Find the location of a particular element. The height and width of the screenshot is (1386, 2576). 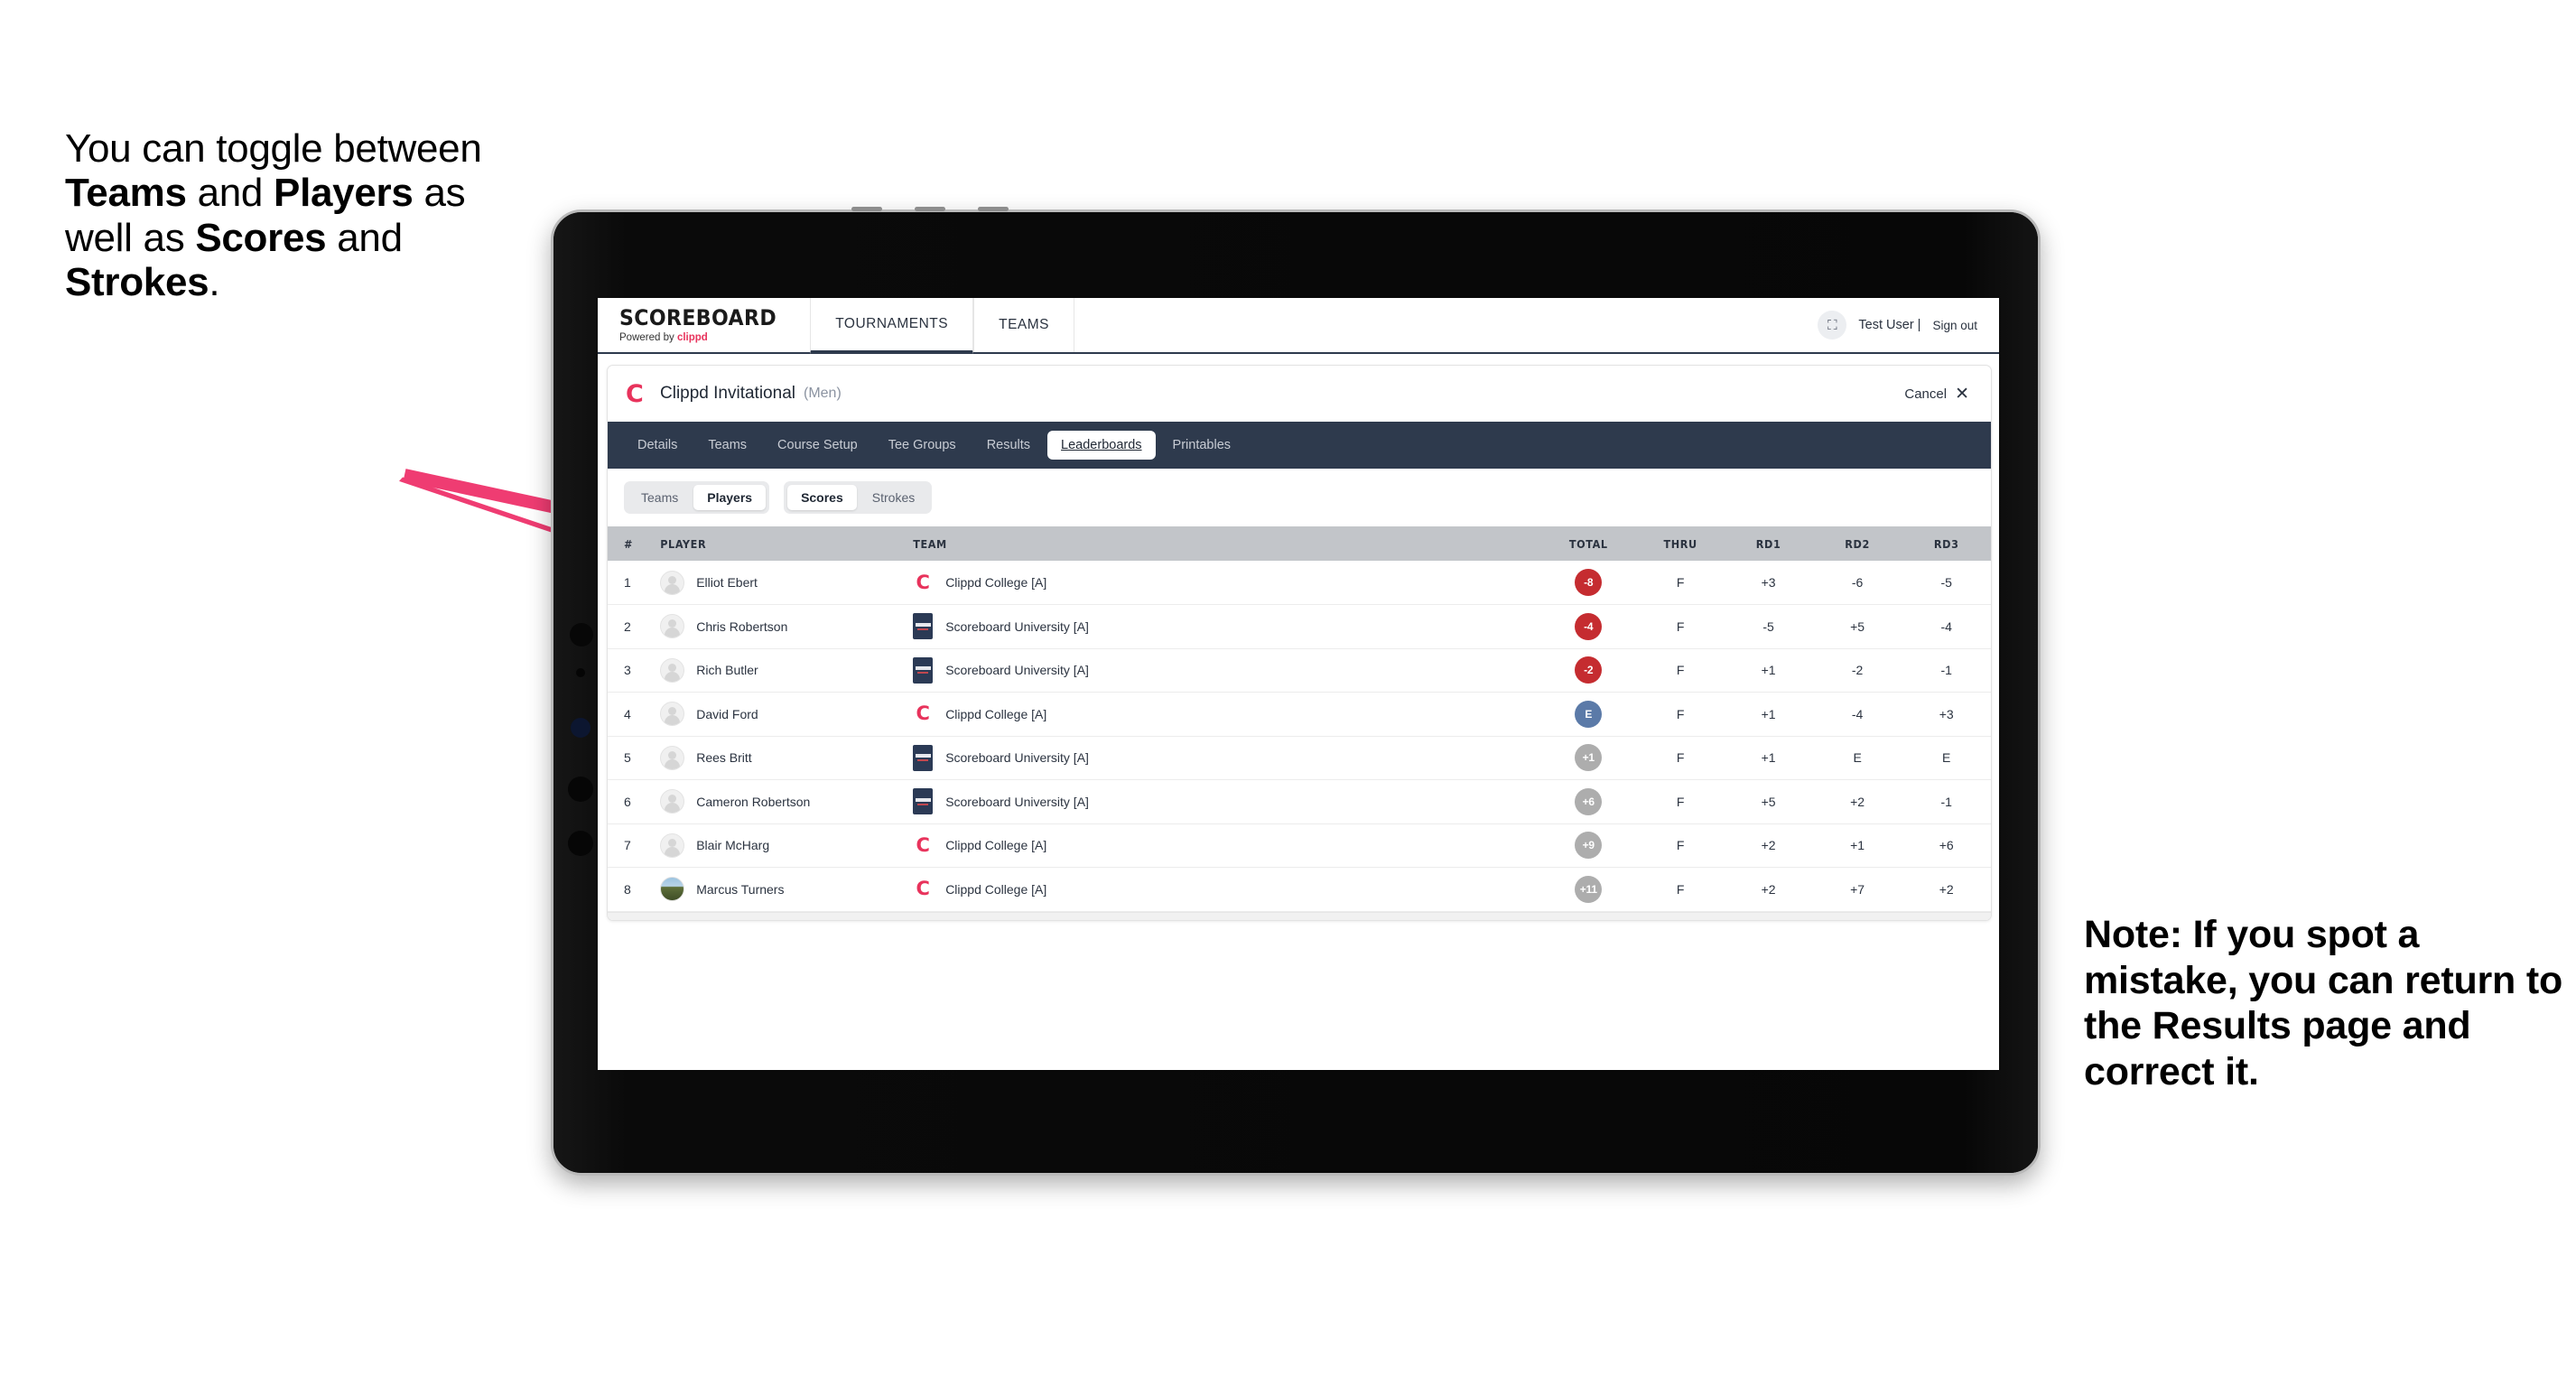

cell-player: Chris Robertson is located at coordinates (786, 627).